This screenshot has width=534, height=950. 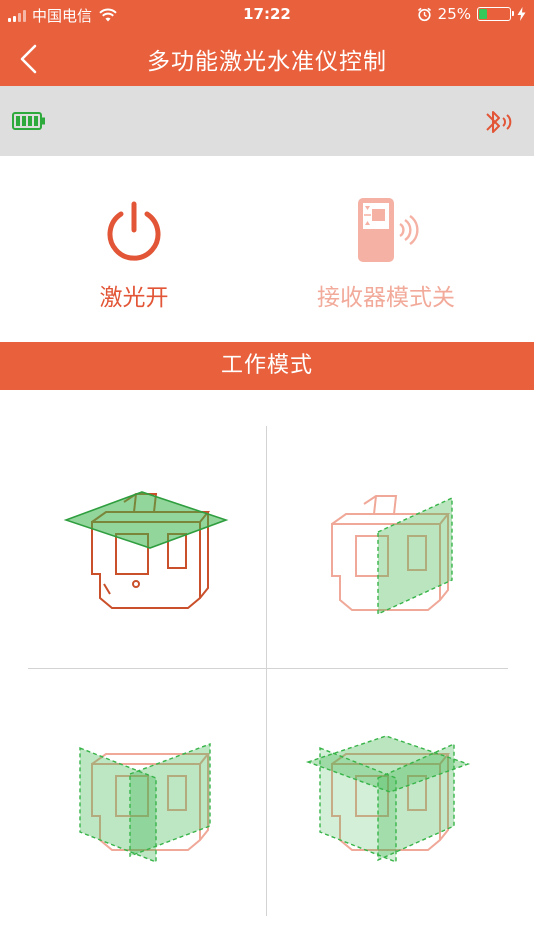 I want to click on mode-dual-vertical-plane, so click(x=150, y=822).